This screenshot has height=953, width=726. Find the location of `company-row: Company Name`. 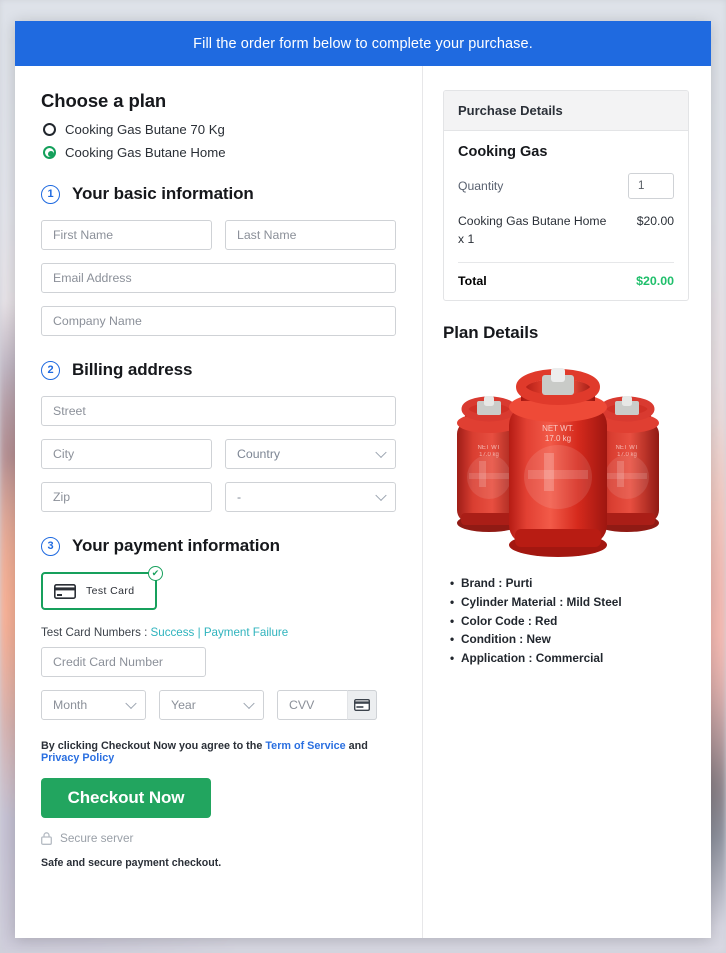

company-row: Company Name is located at coordinates (218, 321).